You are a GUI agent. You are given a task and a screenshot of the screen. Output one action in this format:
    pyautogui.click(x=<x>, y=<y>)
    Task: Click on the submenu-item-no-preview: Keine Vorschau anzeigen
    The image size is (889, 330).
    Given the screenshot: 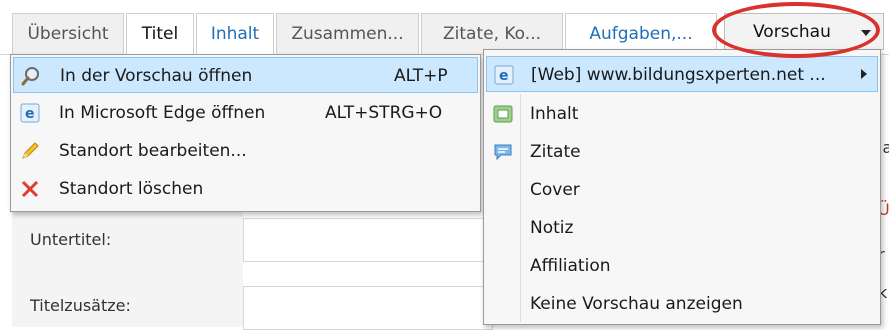 What is the action you would take?
    pyautogui.click(x=682, y=304)
    